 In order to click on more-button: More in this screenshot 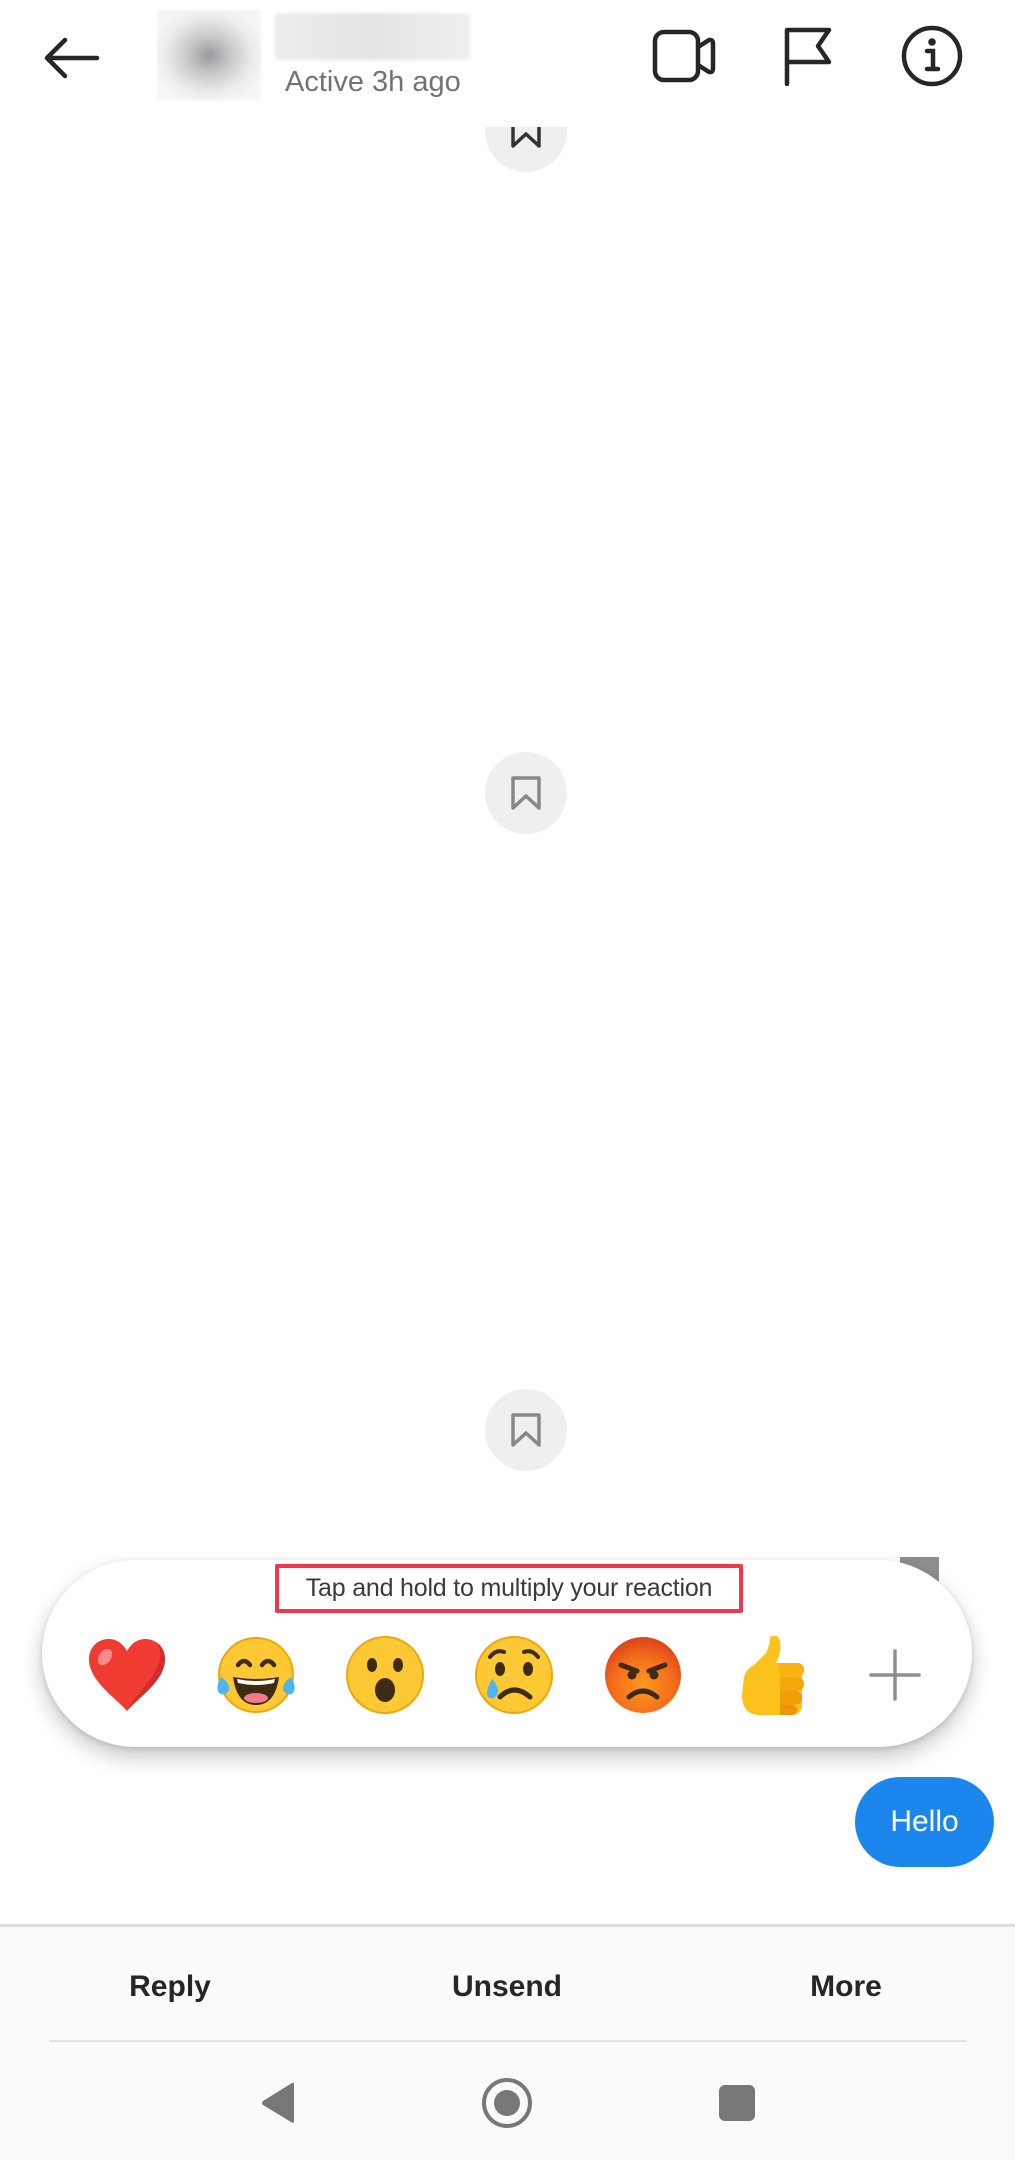, I will do `click(846, 1987)`.